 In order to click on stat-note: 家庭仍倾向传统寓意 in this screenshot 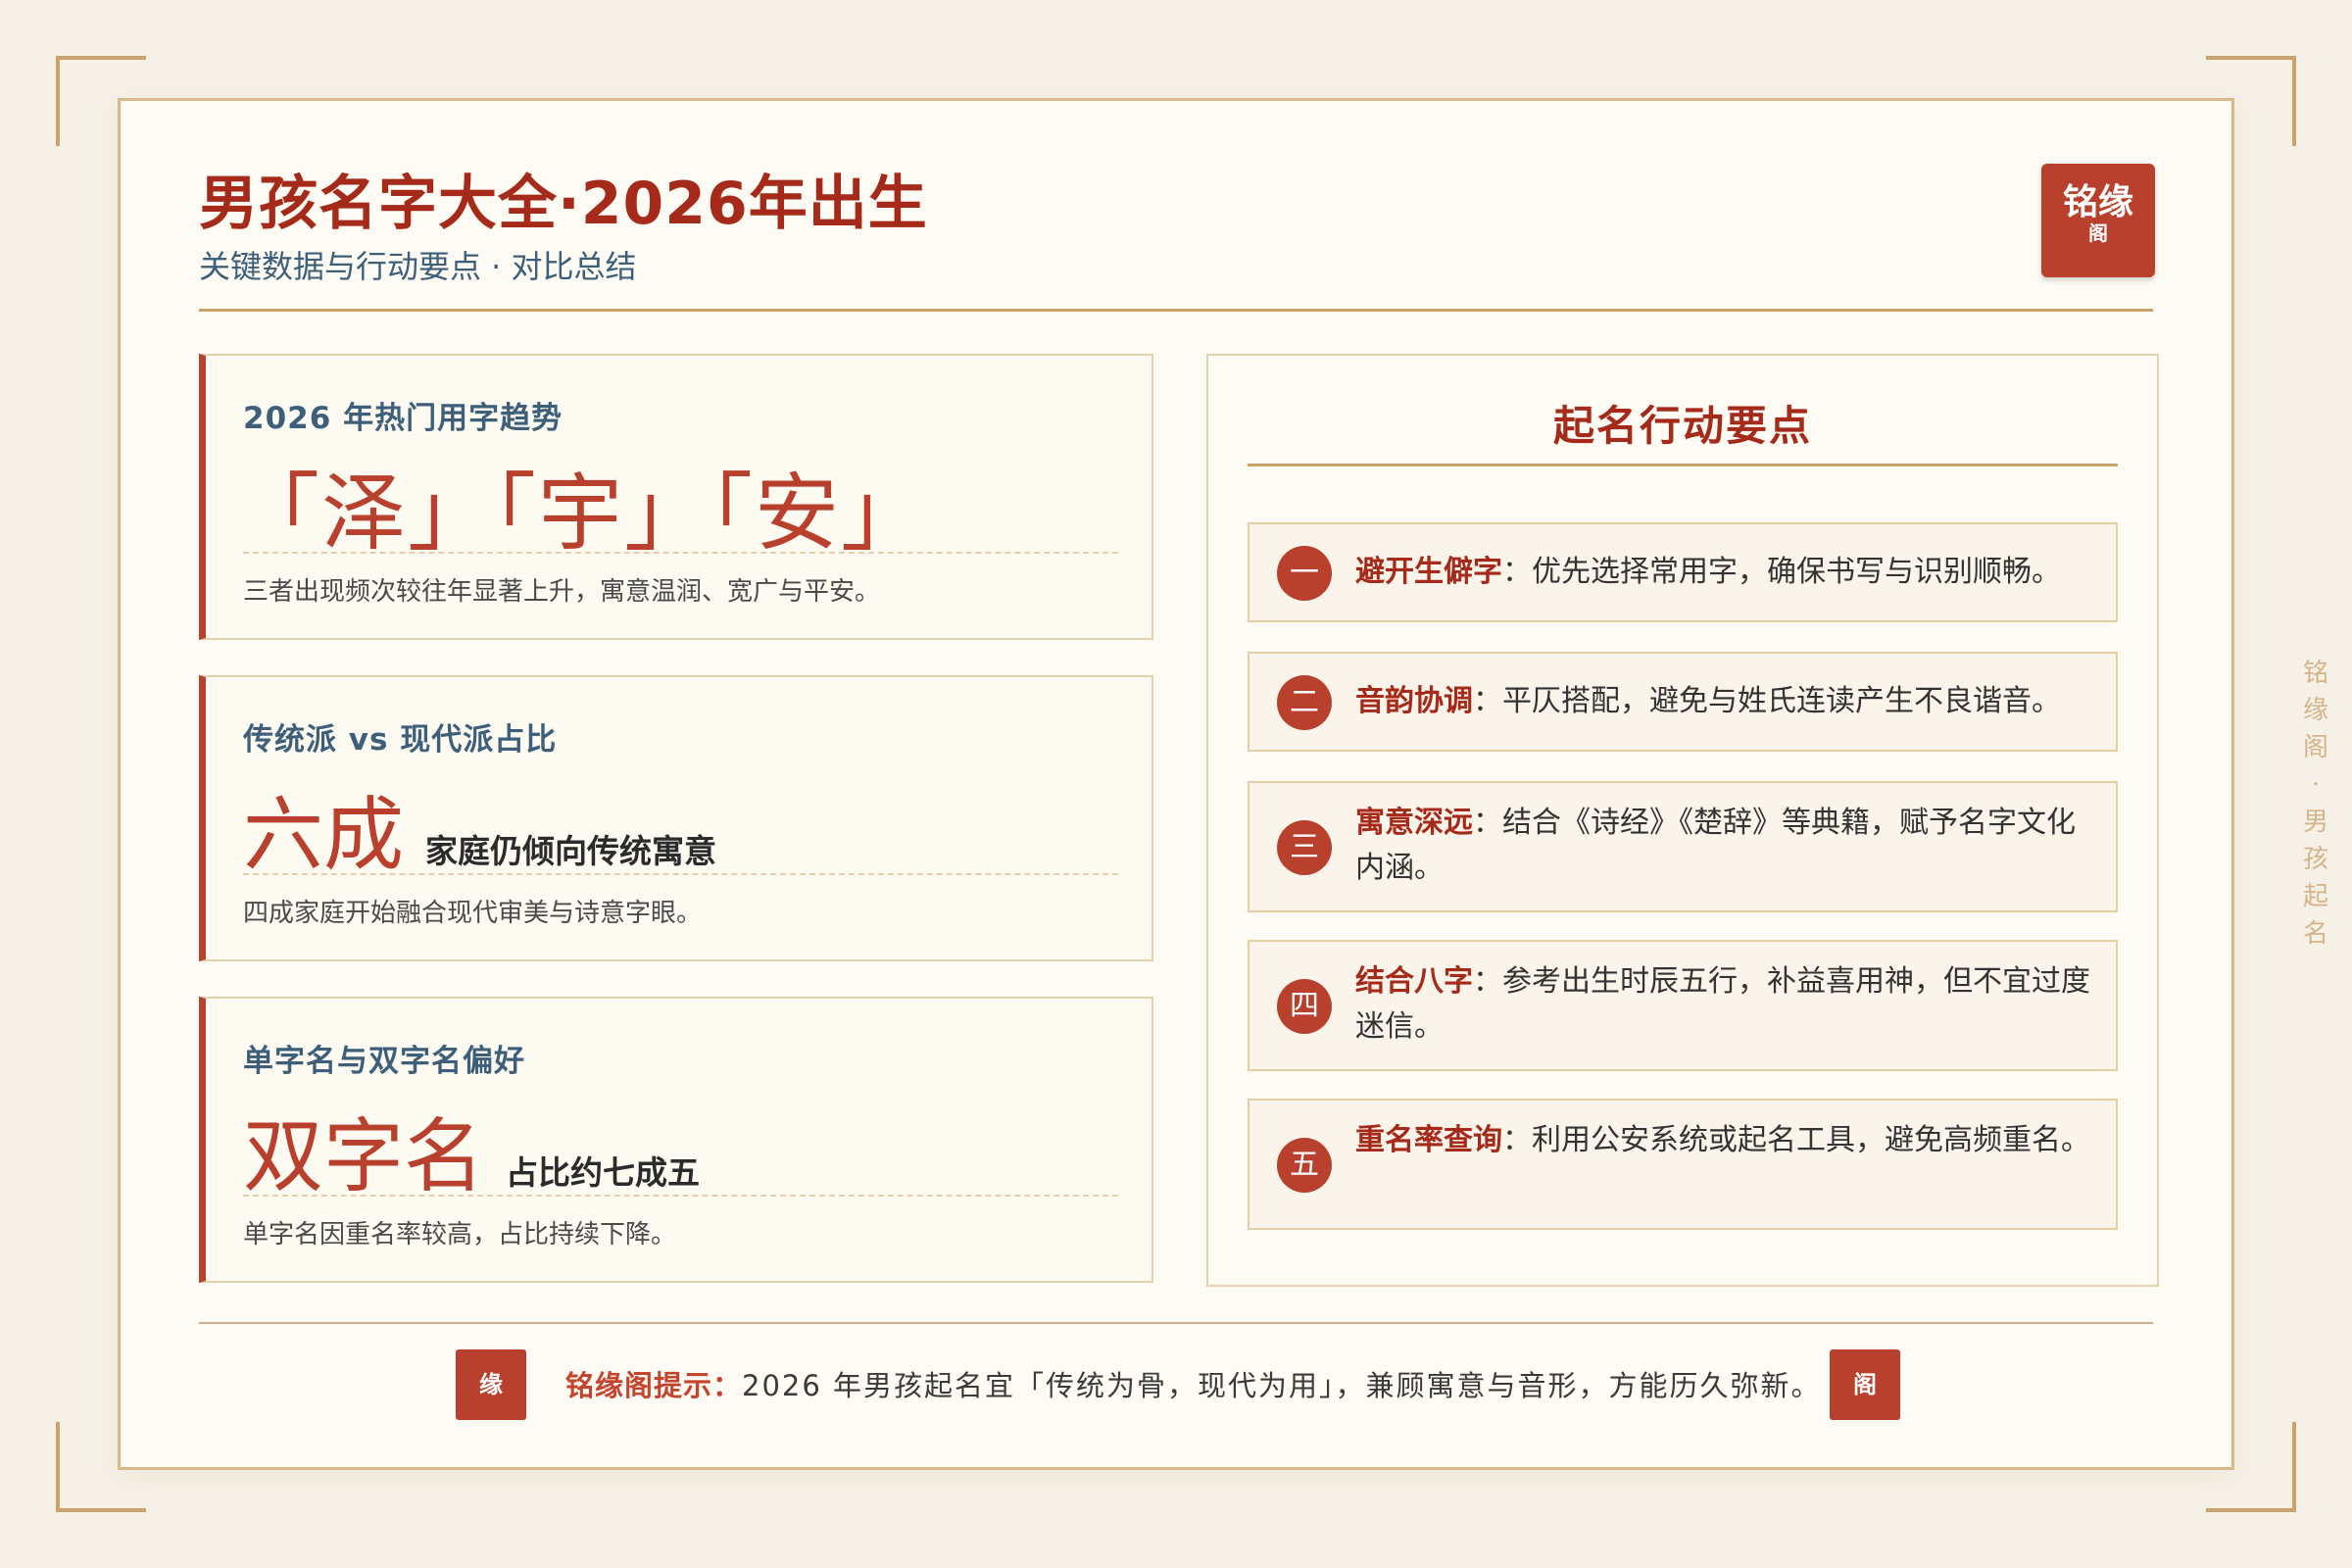, I will do `click(571, 851)`.